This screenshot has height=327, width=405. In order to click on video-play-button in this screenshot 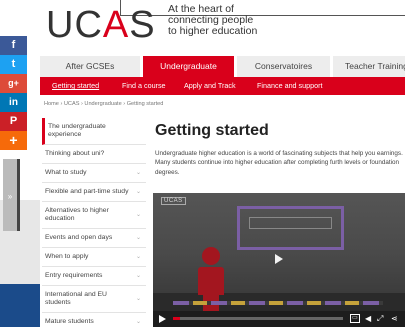, I will do `click(162, 319)`.